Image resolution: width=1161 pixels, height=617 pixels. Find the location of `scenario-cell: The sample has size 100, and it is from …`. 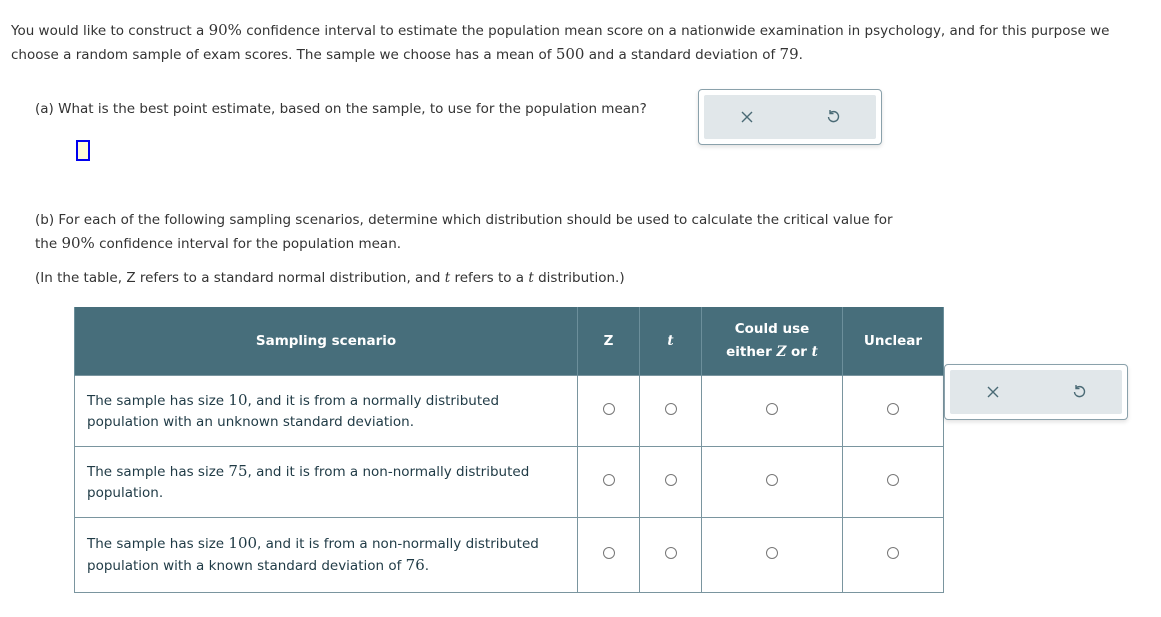

scenario-cell: The sample has size 100, and it is from … is located at coordinates (326, 555).